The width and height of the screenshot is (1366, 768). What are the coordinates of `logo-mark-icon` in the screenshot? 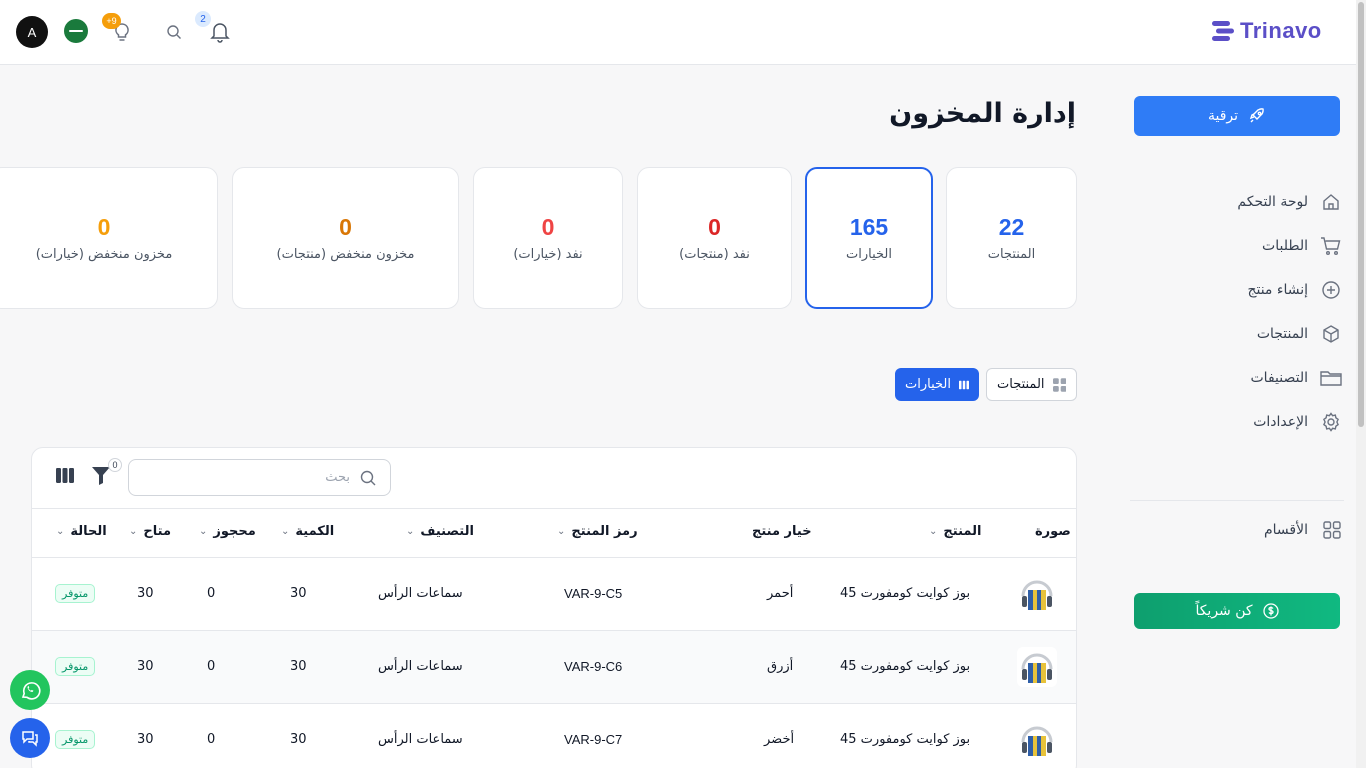 It's located at (1223, 31).